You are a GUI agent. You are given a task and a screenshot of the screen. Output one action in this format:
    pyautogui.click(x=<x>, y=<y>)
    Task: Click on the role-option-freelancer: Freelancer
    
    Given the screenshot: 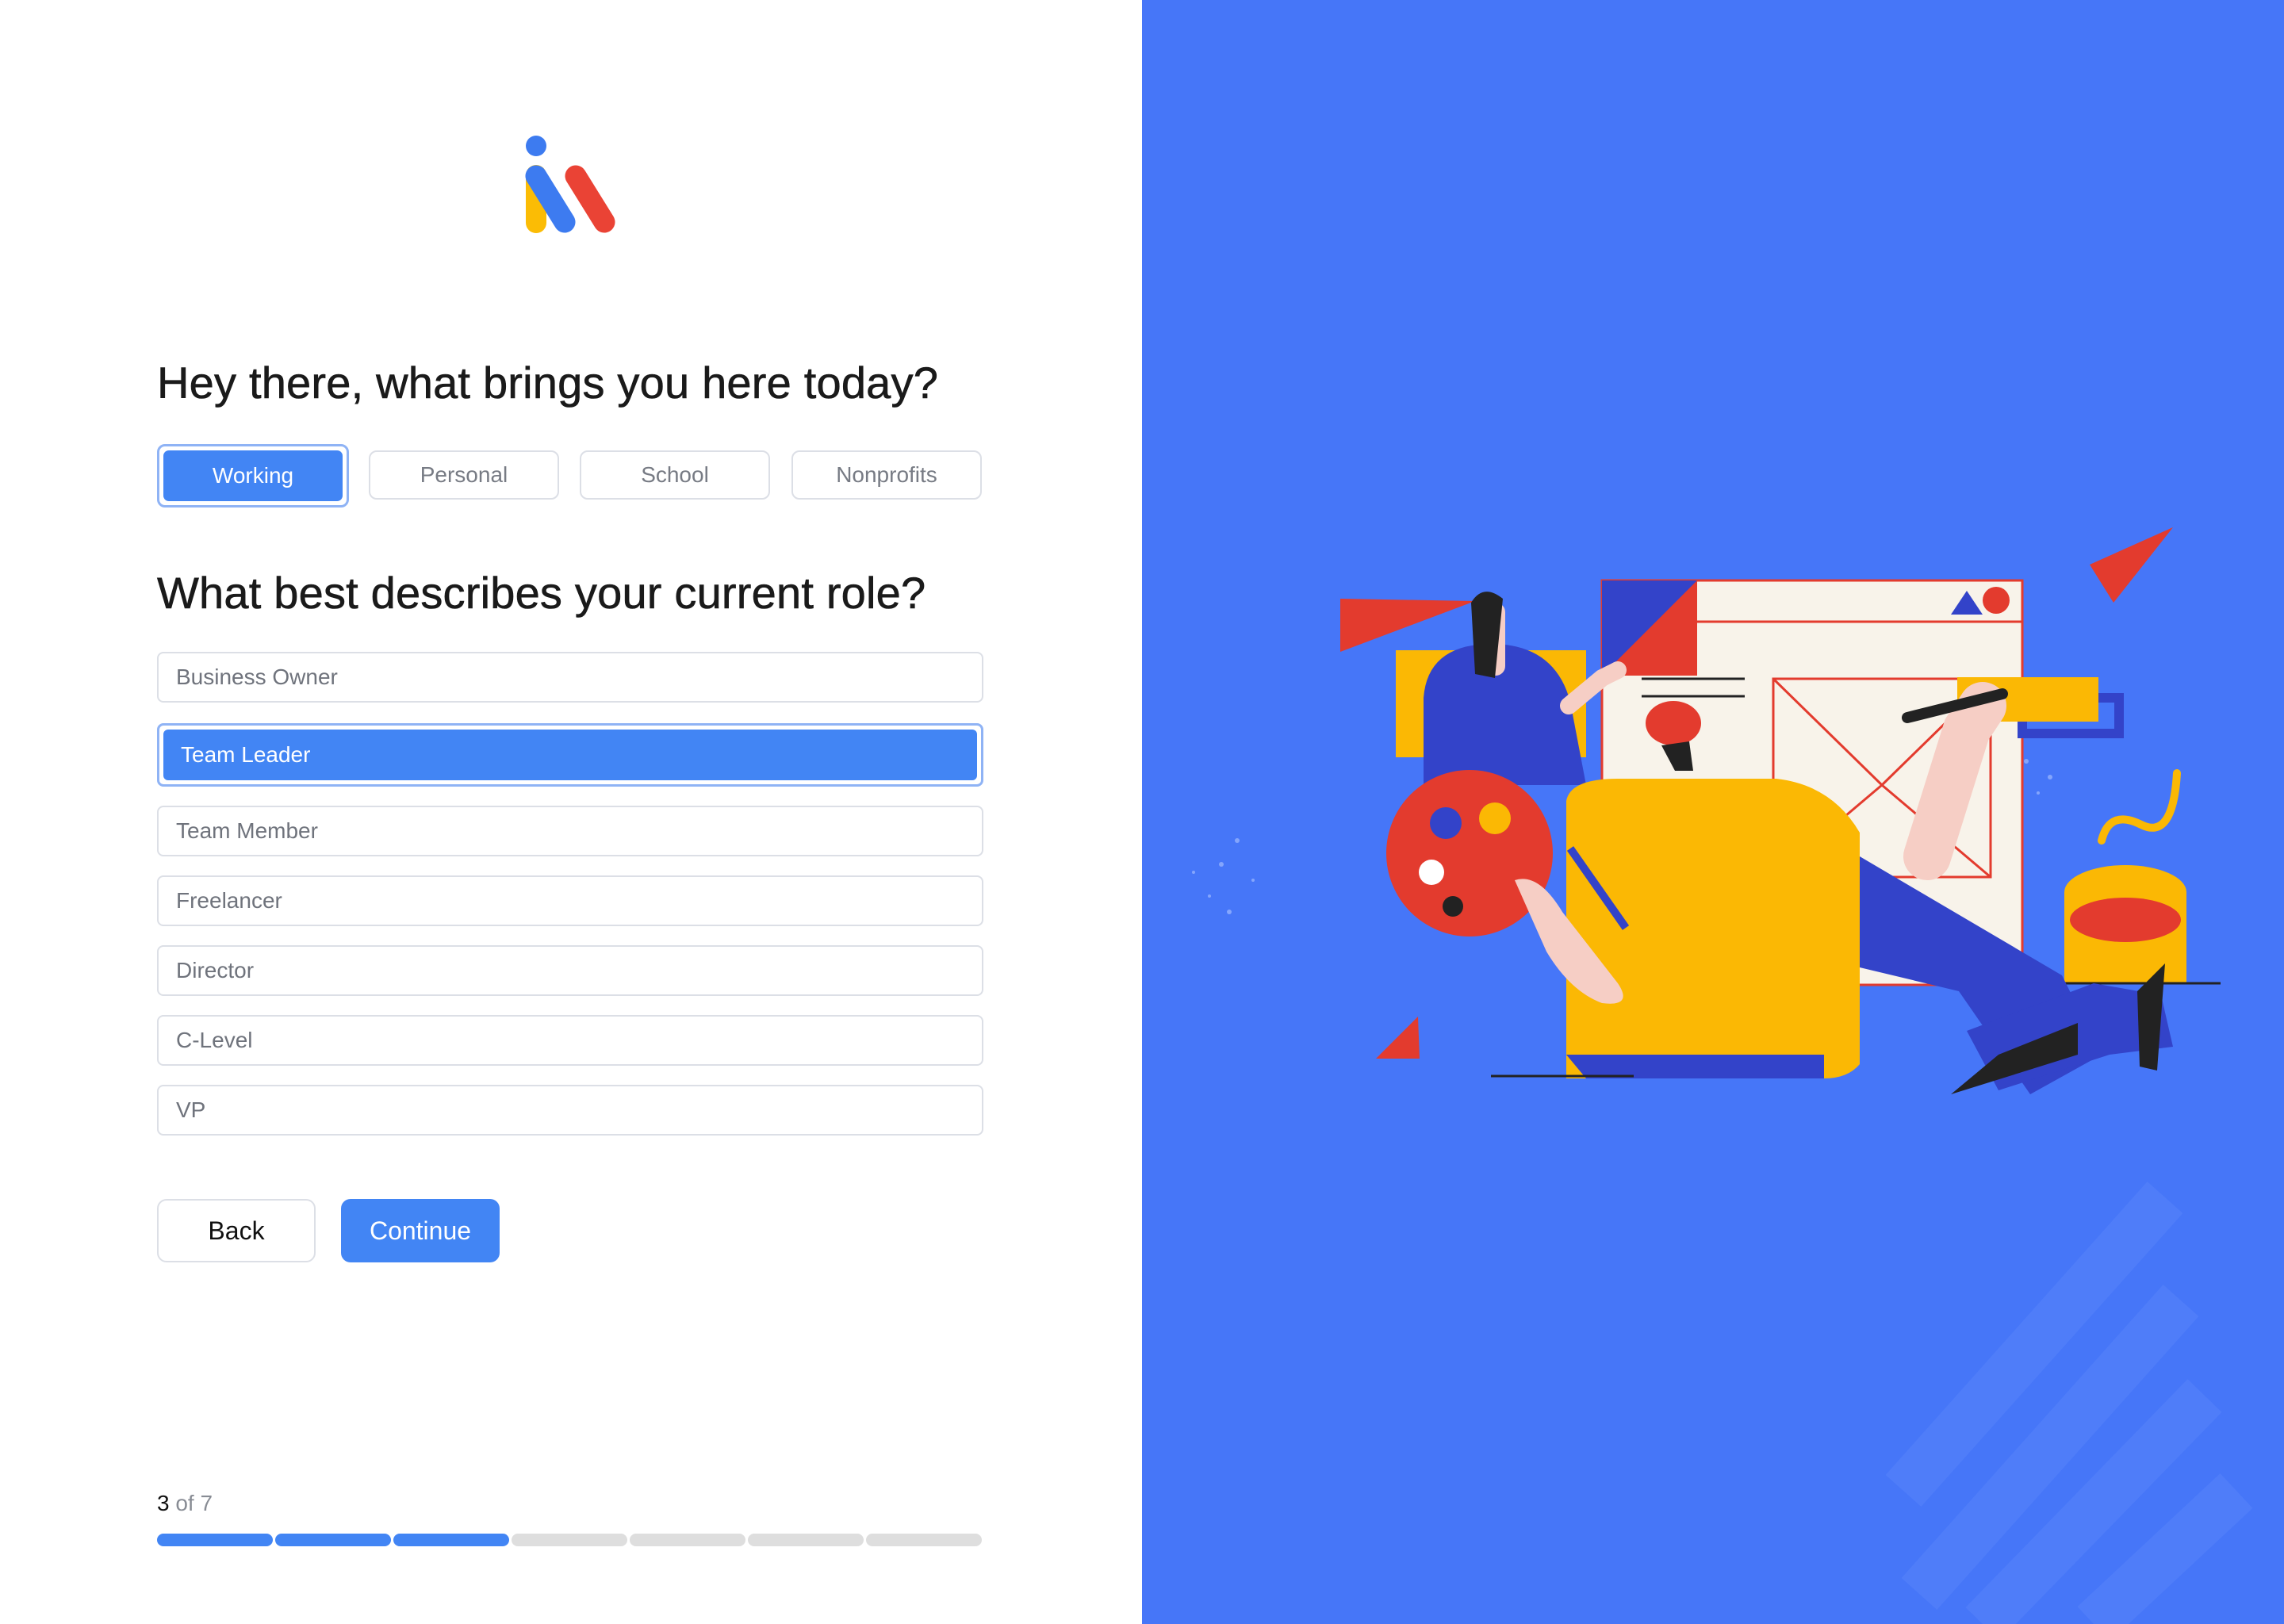 What is the action you would take?
    pyautogui.click(x=570, y=901)
    